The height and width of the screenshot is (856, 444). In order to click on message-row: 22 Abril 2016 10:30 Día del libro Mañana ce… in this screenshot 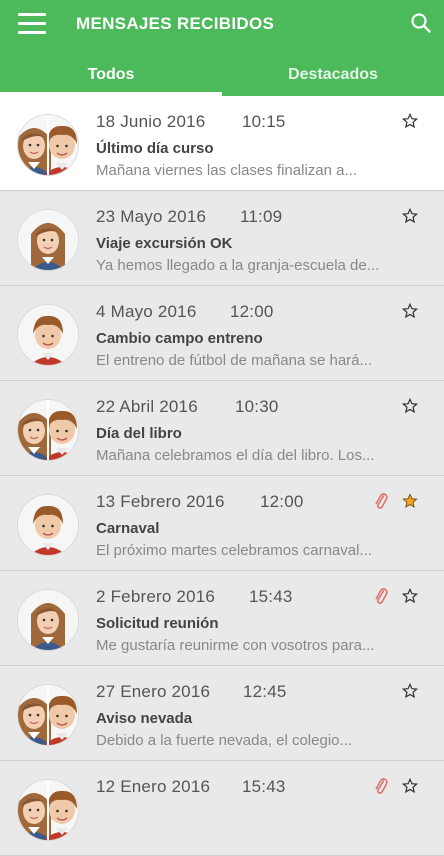, I will do `click(222, 428)`.